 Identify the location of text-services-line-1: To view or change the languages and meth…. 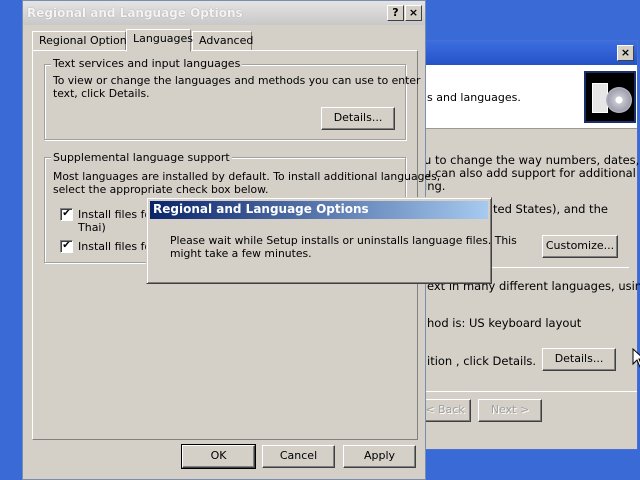
(237, 80).